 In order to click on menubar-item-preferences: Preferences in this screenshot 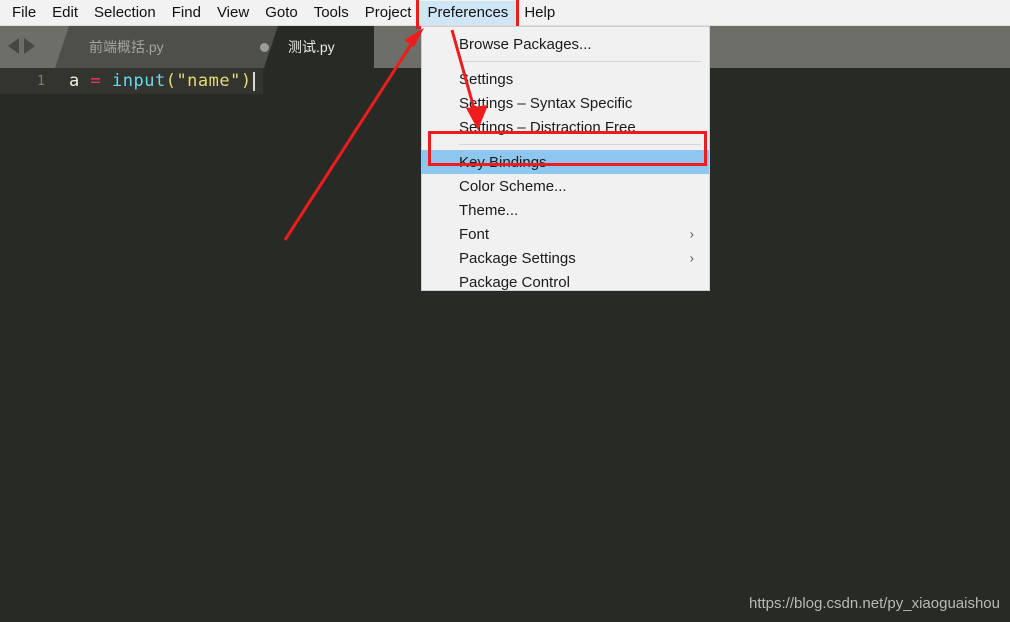, I will do `click(468, 14)`.